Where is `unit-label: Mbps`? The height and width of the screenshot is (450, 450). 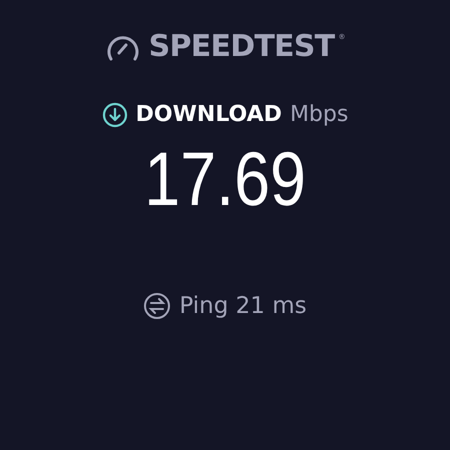 unit-label: Mbps is located at coordinates (319, 115).